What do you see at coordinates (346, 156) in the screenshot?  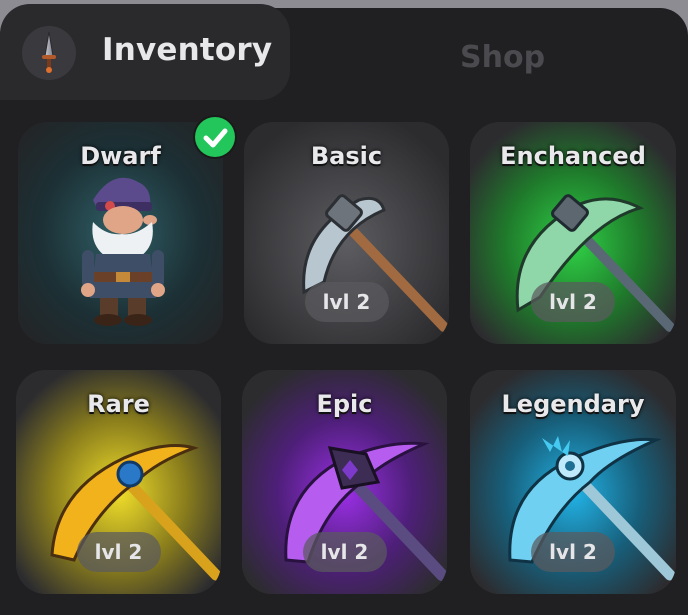 I see `card-basic-title: Basic` at bounding box center [346, 156].